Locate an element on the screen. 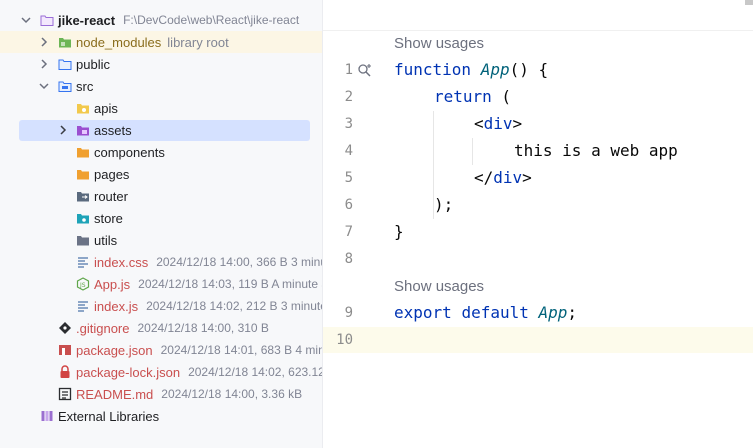  js-file-icon: JS is located at coordinates (83, 284).